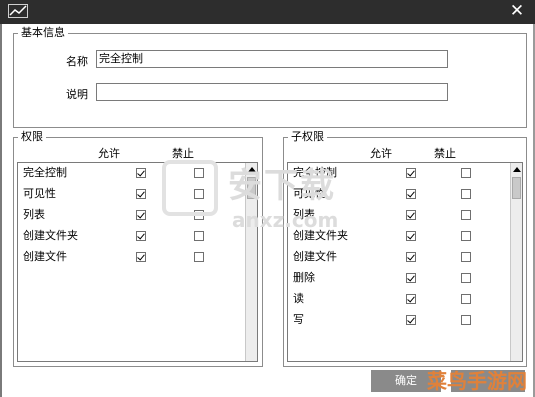 This screenshot has width=535, height=397. What do you see at coordinates (109, 153) in the screenshot?
I see `permissions-allow-header: 允许` at bounding box center [109, 153].